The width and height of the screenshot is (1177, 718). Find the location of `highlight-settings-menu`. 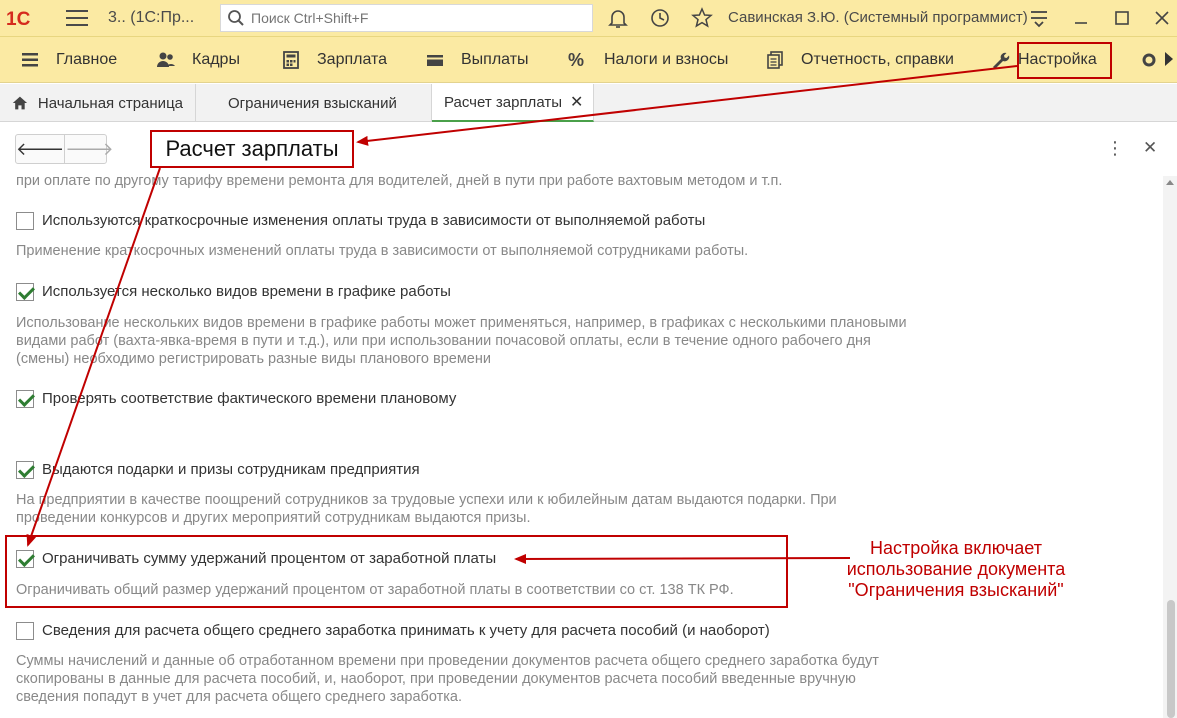

highlight-settings-menu is located at coordinates (1064, 60).